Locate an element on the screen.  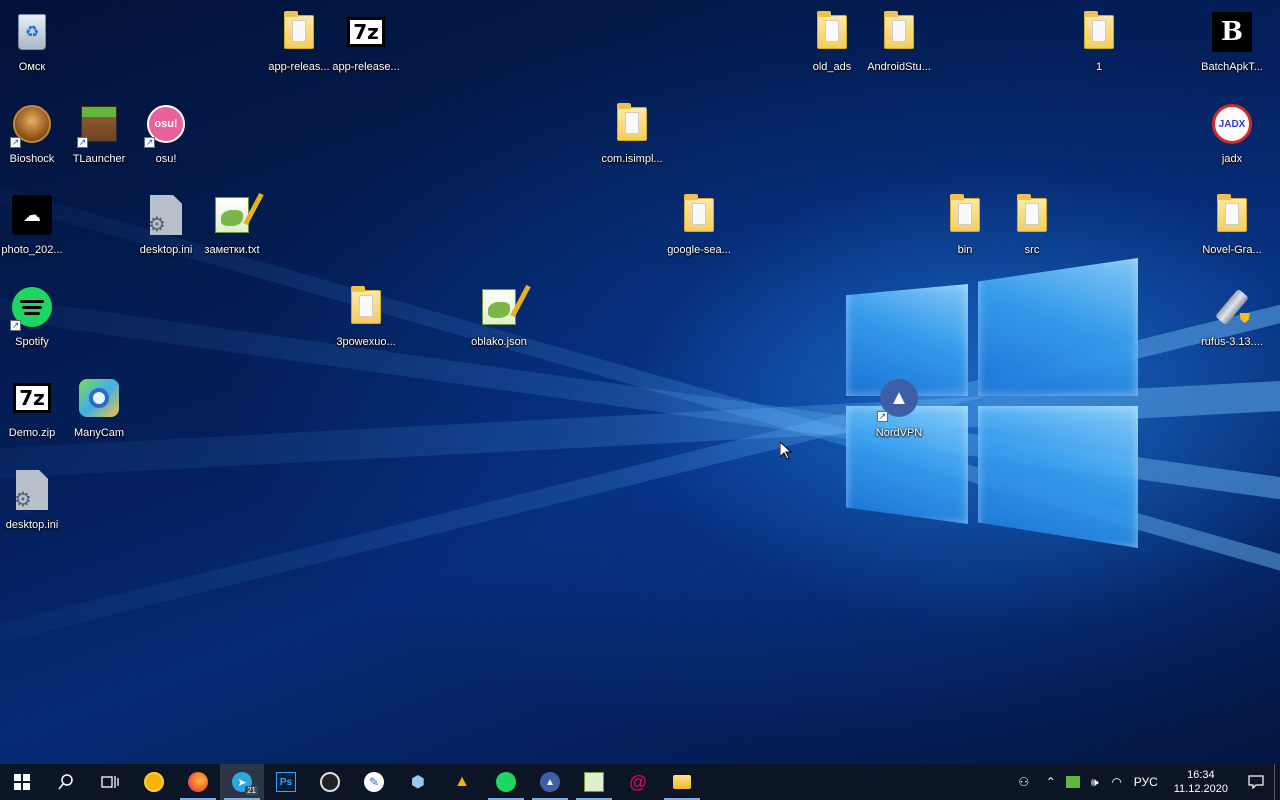
taskbar-app-firefox is located at coordinates (198, 782).